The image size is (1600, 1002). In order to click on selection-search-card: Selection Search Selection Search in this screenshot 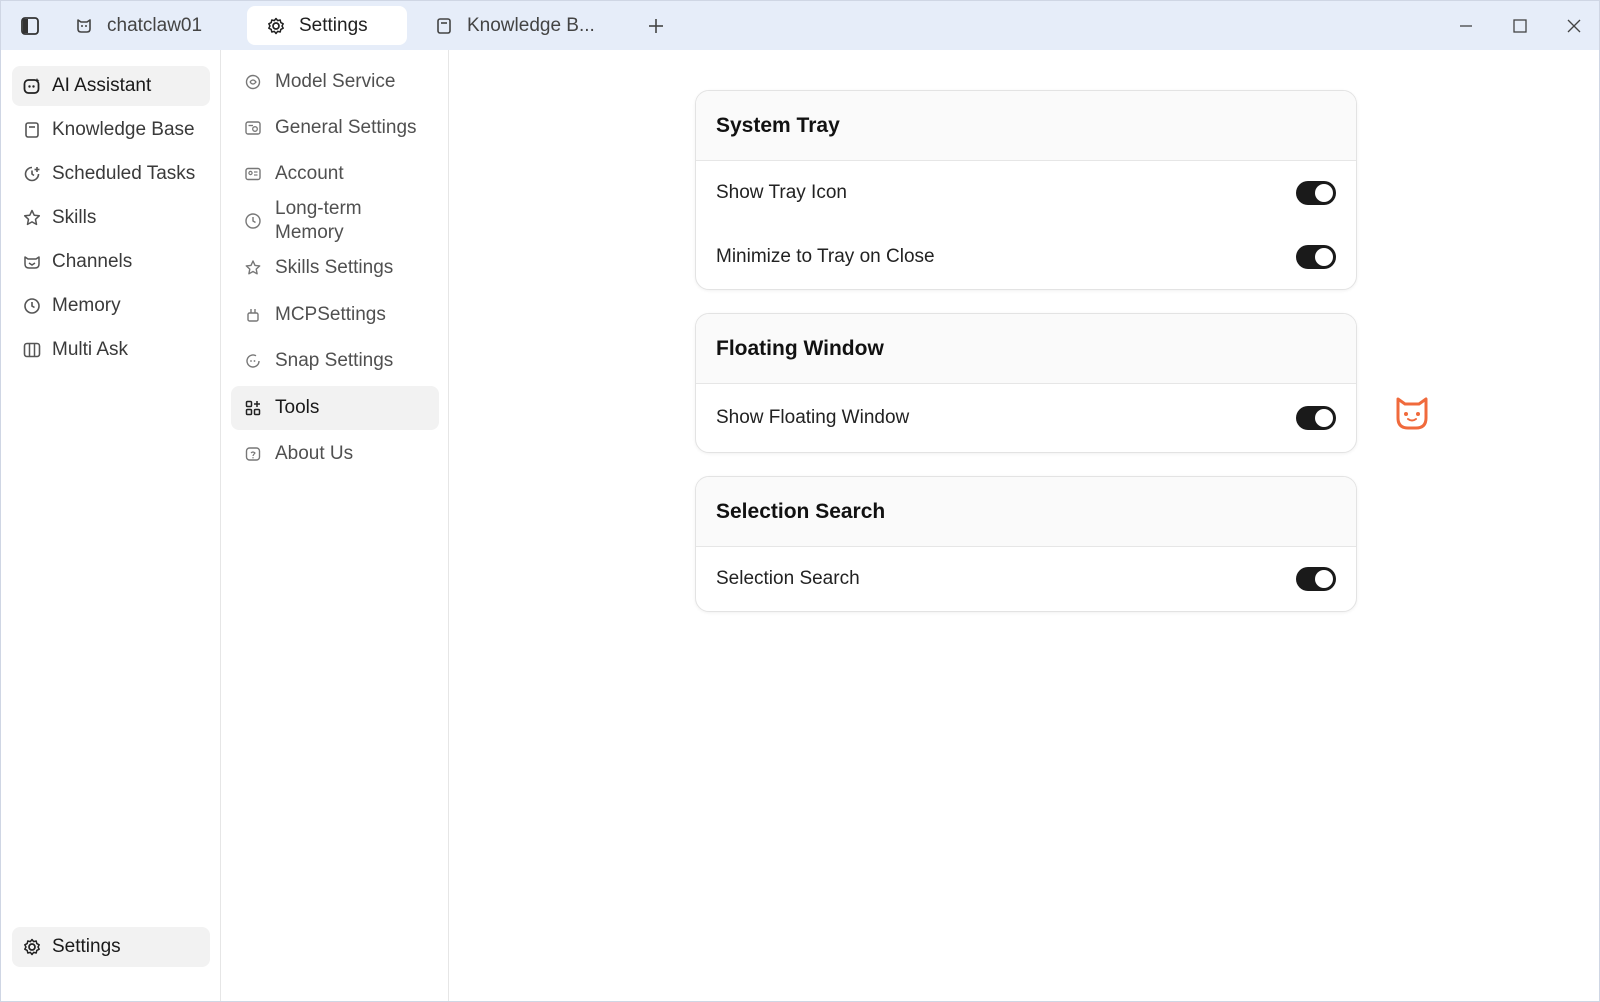, I will do `click(1026, 544)`.